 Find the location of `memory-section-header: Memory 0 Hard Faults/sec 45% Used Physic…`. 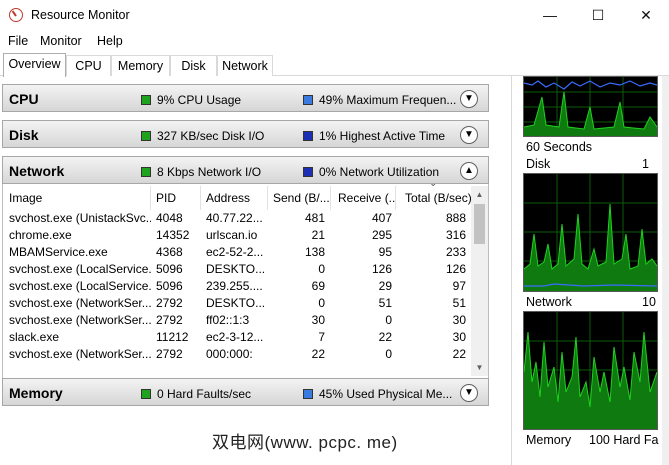

memory-section-header: Memory 0 Hard Faults/sec 45% Used Physic… is located at coordinates (245, 392).